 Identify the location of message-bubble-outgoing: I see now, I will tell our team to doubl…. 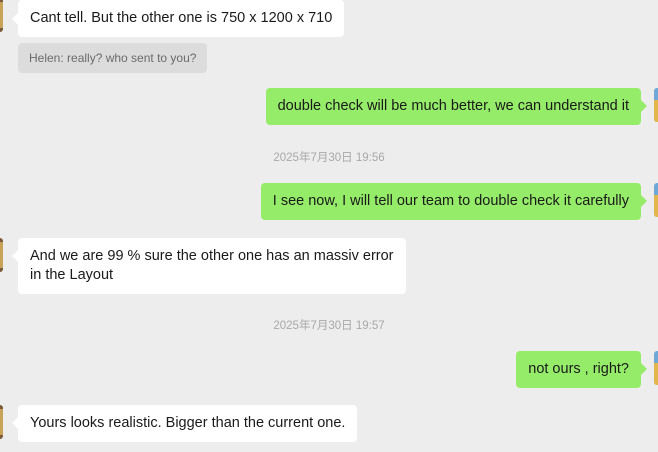
(450, 201).